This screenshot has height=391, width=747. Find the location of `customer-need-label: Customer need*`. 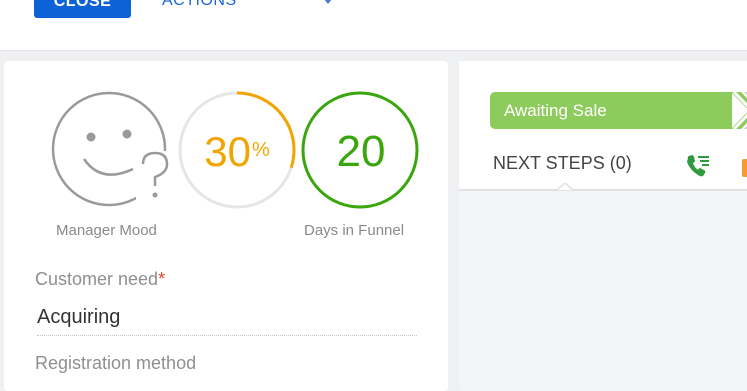

customer-need-label: Customer need* is located at coordinates (100, 279).